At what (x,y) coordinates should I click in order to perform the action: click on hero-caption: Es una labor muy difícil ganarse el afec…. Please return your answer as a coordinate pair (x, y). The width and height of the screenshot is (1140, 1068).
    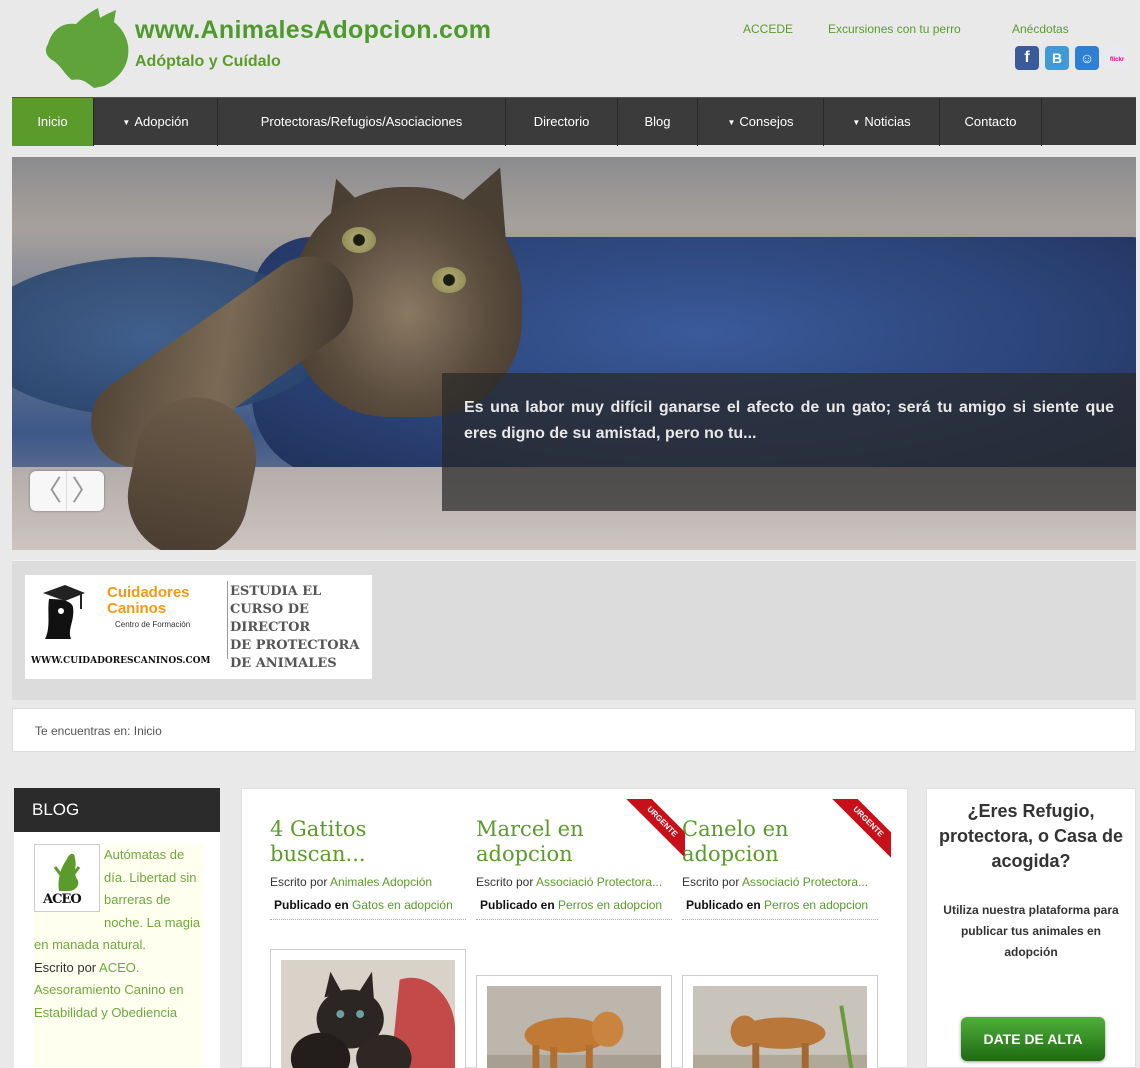
    Looking at the image, I should click on (789, 442).